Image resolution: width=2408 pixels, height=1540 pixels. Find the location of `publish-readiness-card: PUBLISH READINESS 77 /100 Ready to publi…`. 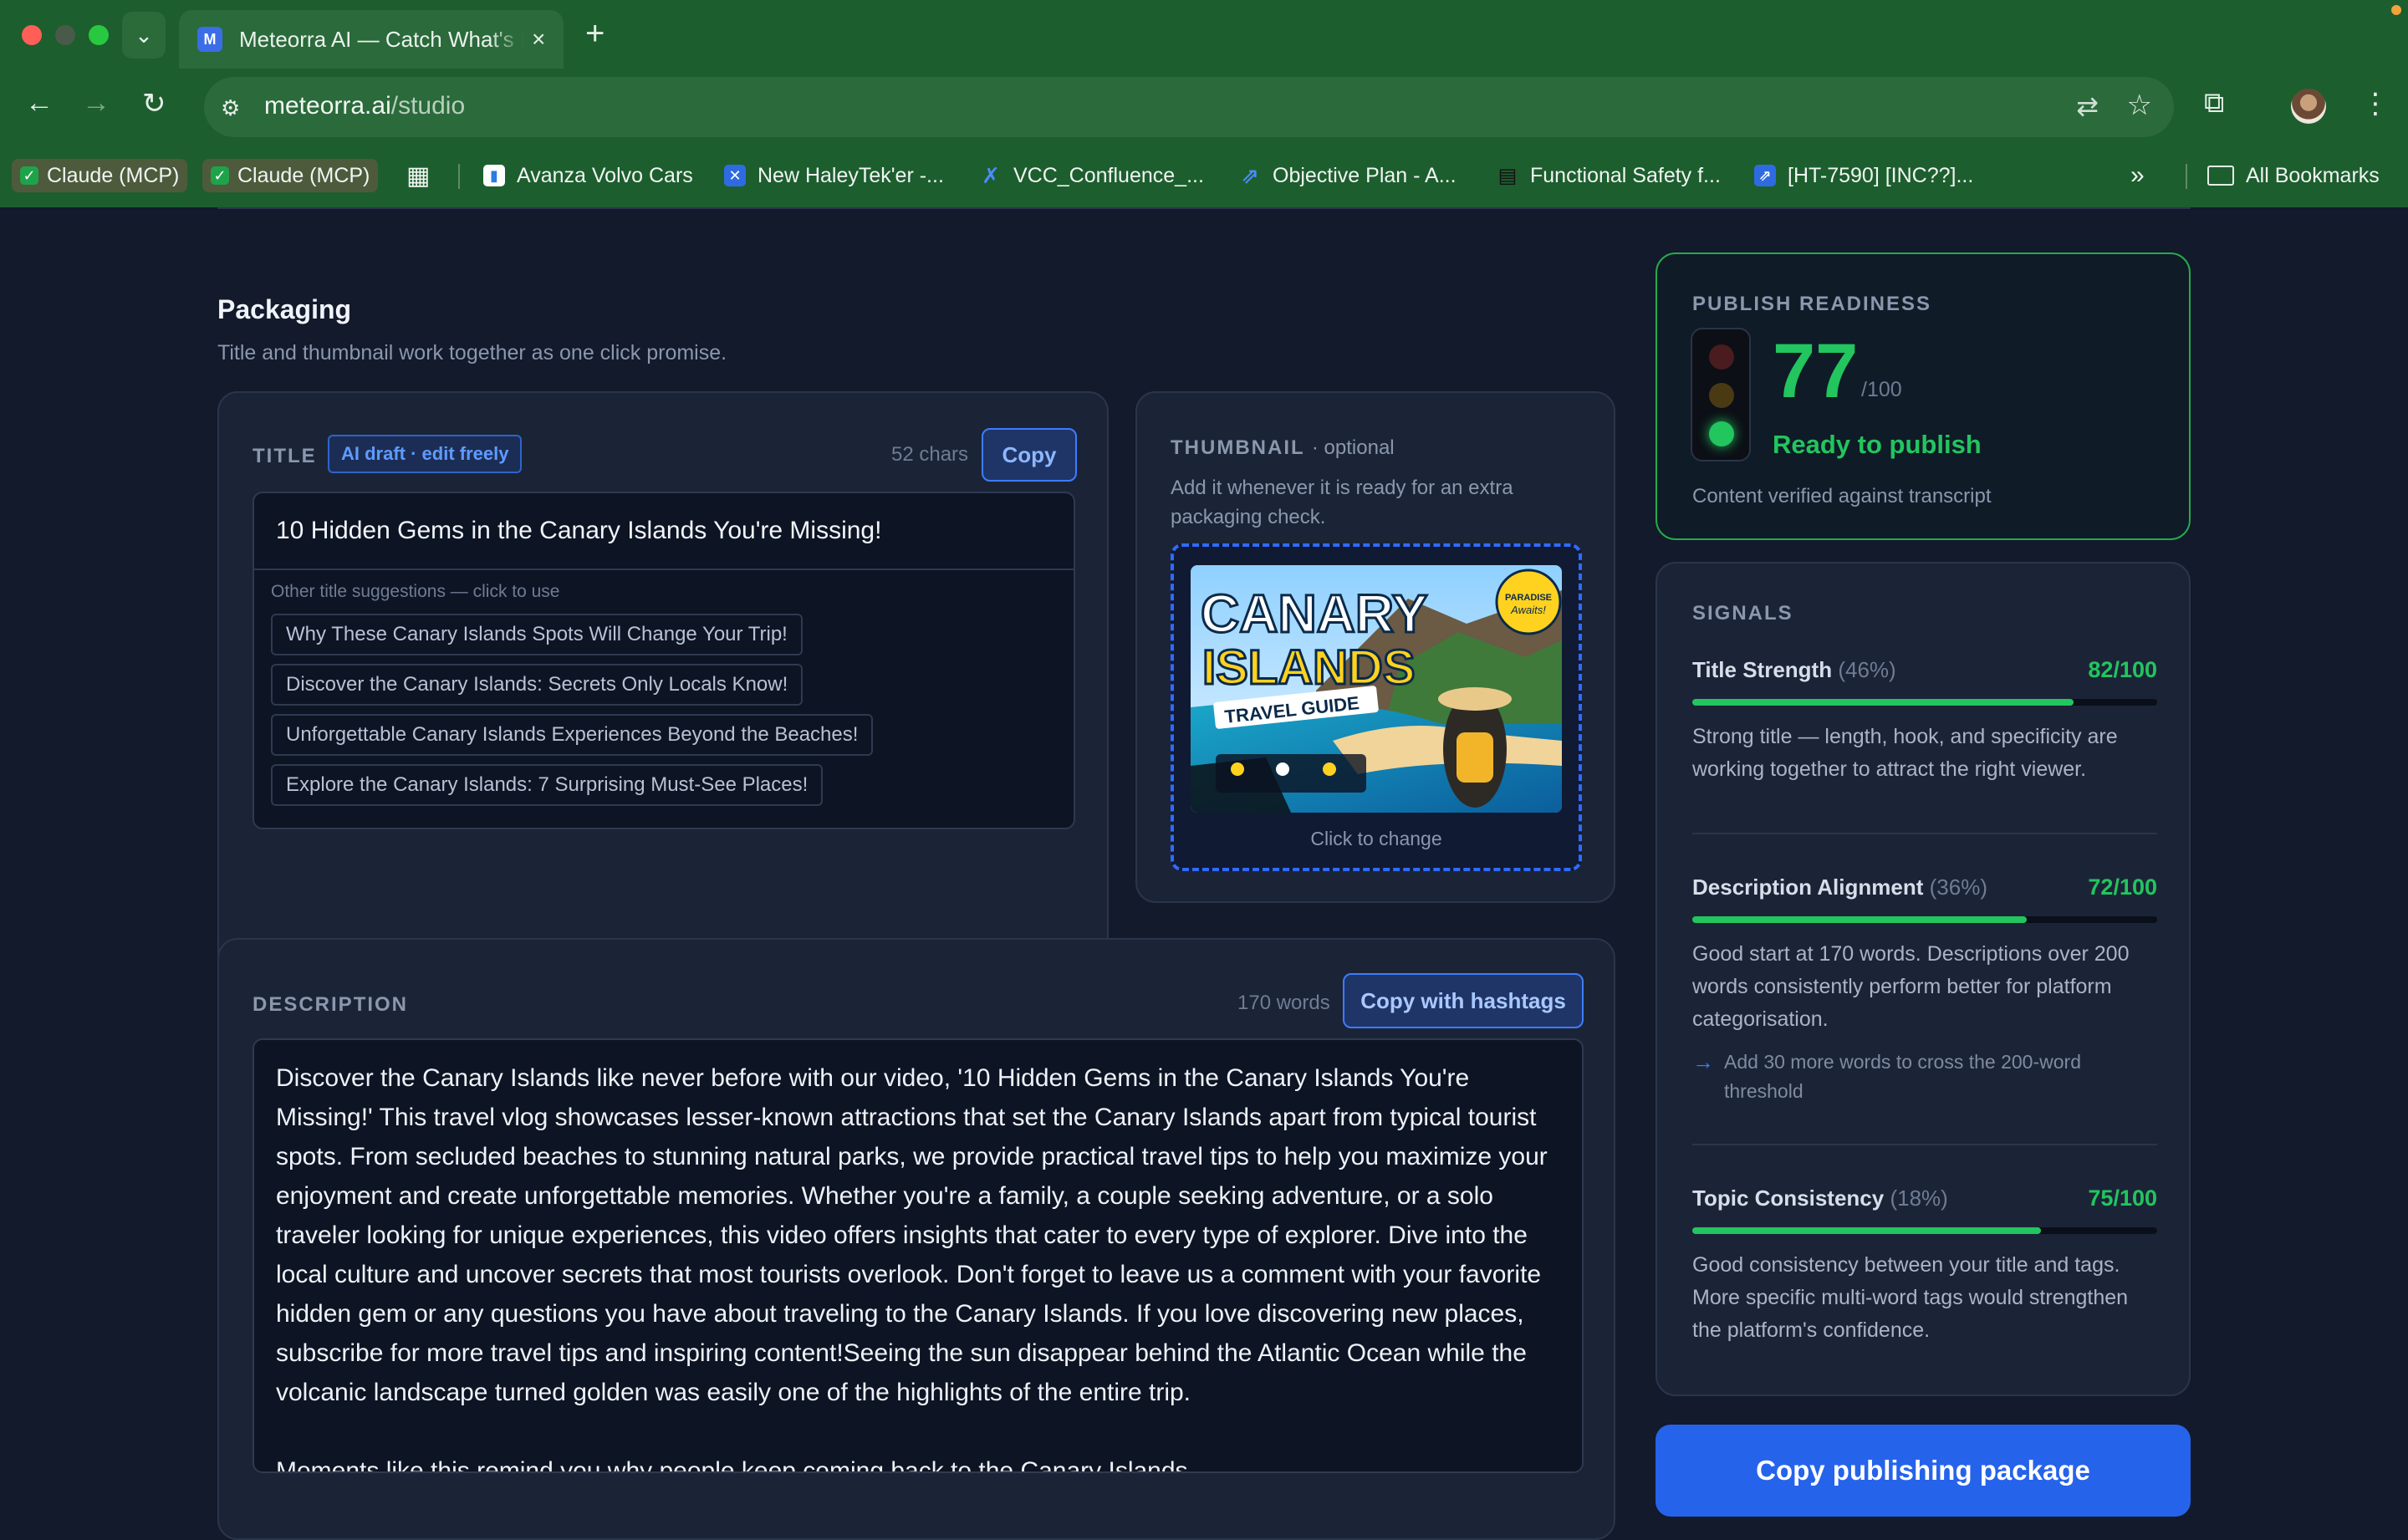

publish-readiness-card: PUBLISH READINESS 77 /100 Ready to publi… is located at coordinates (1924, 396).